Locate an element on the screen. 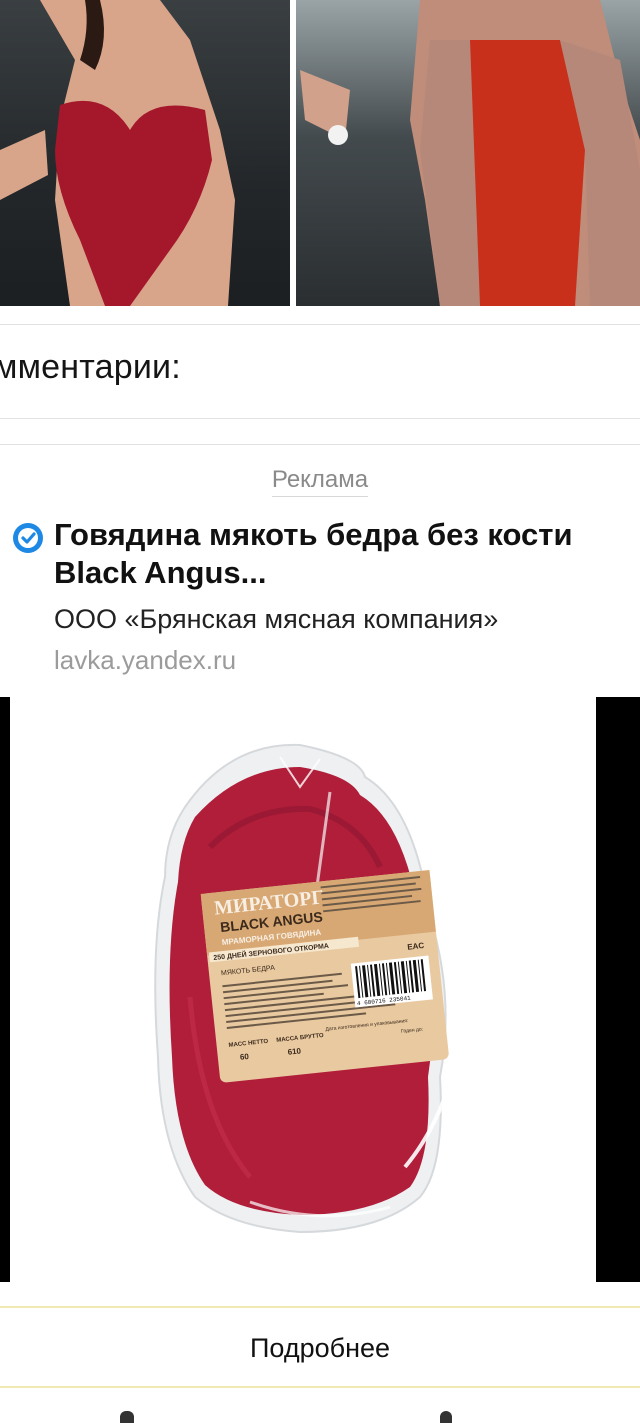 This screenshot has width=640, height=1423. photo-divider is located at coordinates (293, 153).